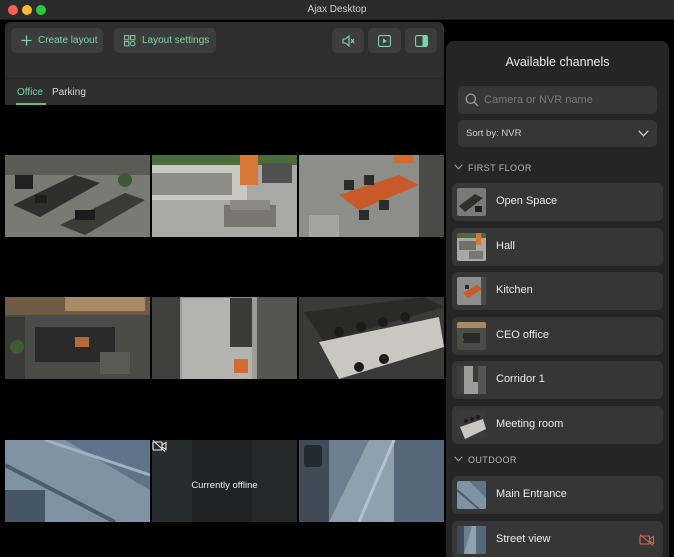 The height and width of the screenshot is (557, 674). I want to click on camera-tile-kitchen, so click(371, 196).